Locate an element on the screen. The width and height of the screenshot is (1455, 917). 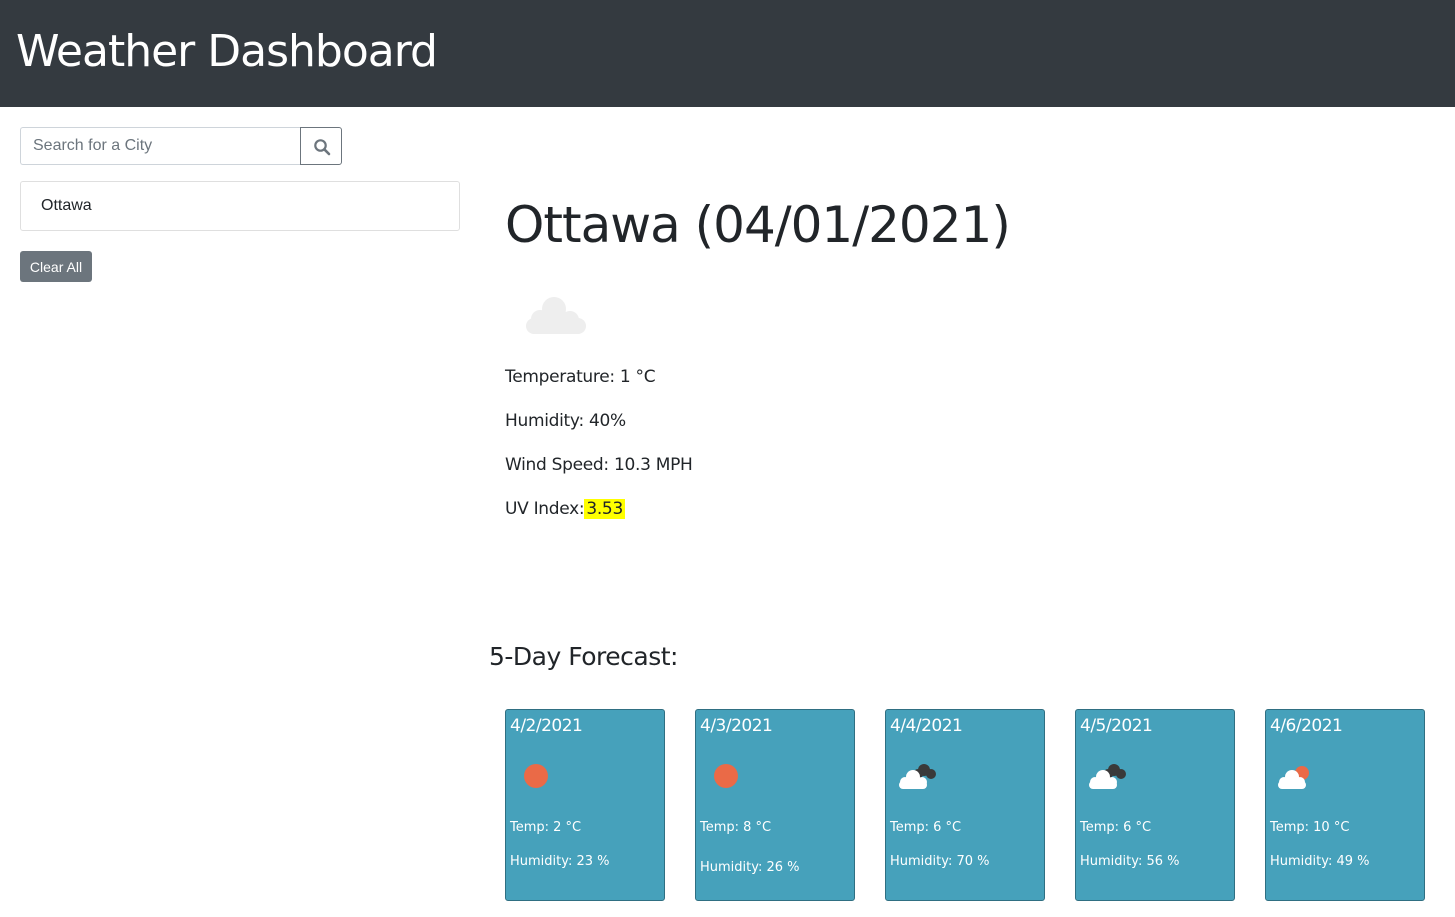
forecast-date: 4/6/2021 is located at coordinates (1306, 726).